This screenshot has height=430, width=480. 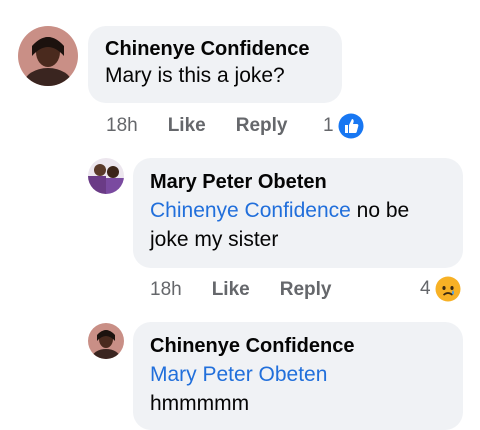 What do you see at coordinates (214, 239) in the screenshot?
I see `comment-text-line2: joke my sister` at bounding box center [214, 239].